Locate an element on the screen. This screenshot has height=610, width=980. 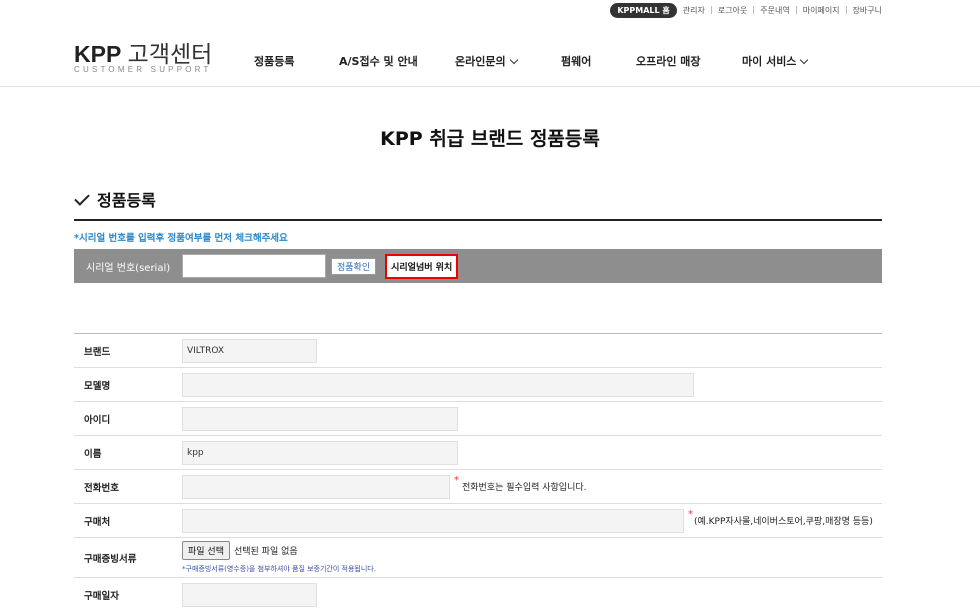
page-title-area: KPP 취급 브랜드 정품등록 is located at coordinates (490, 138).